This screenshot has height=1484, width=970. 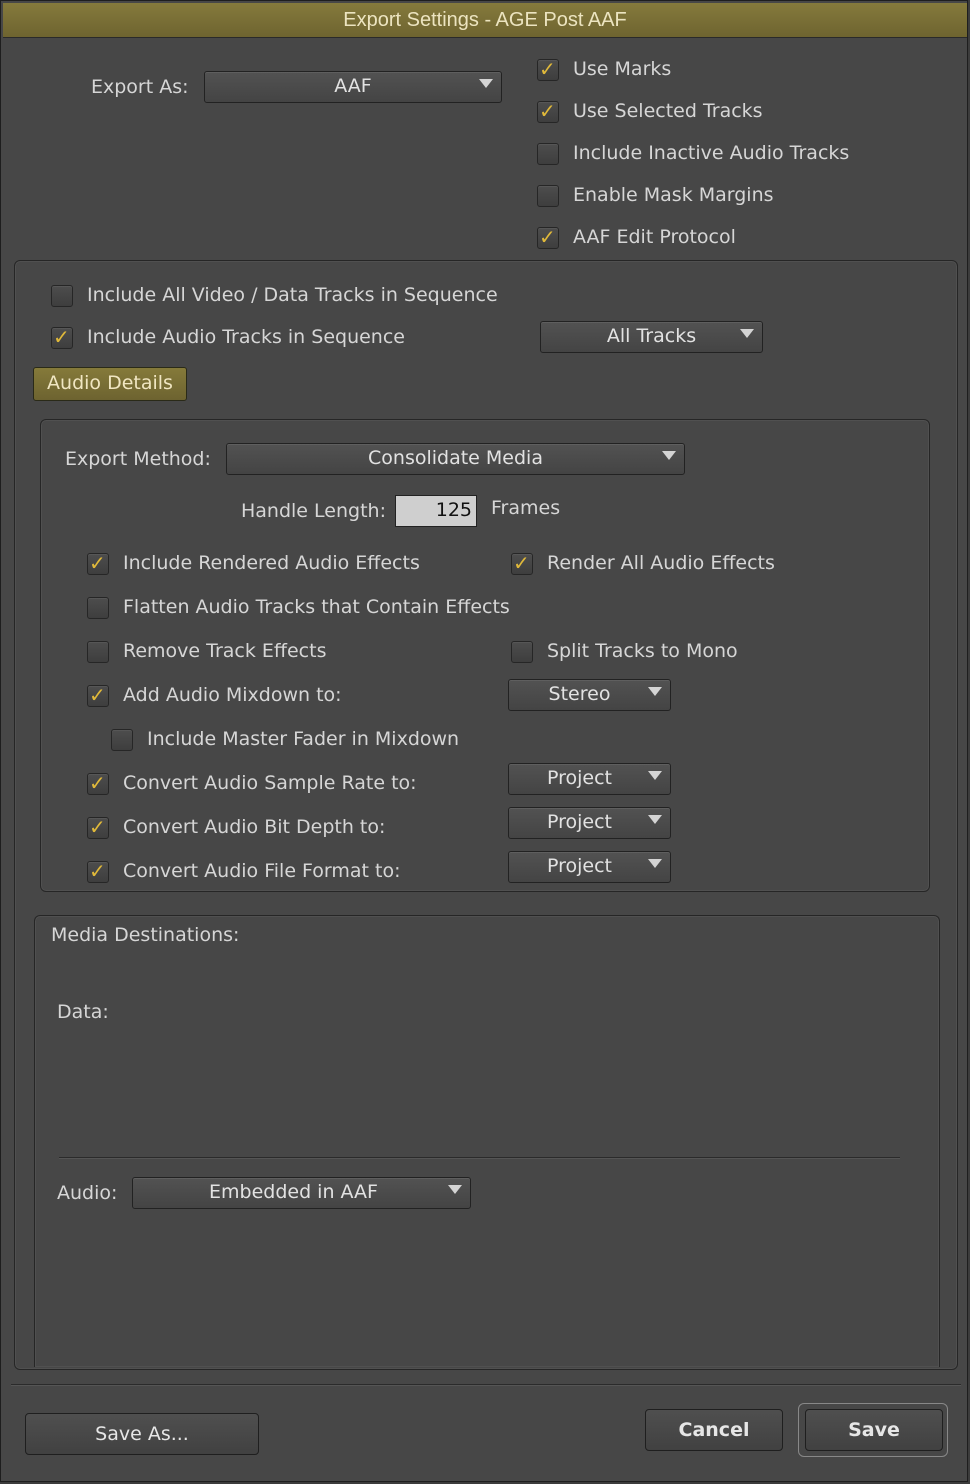 I want to click on export-method-dropdown: Consolidate Media, so click(x=455, y=459).